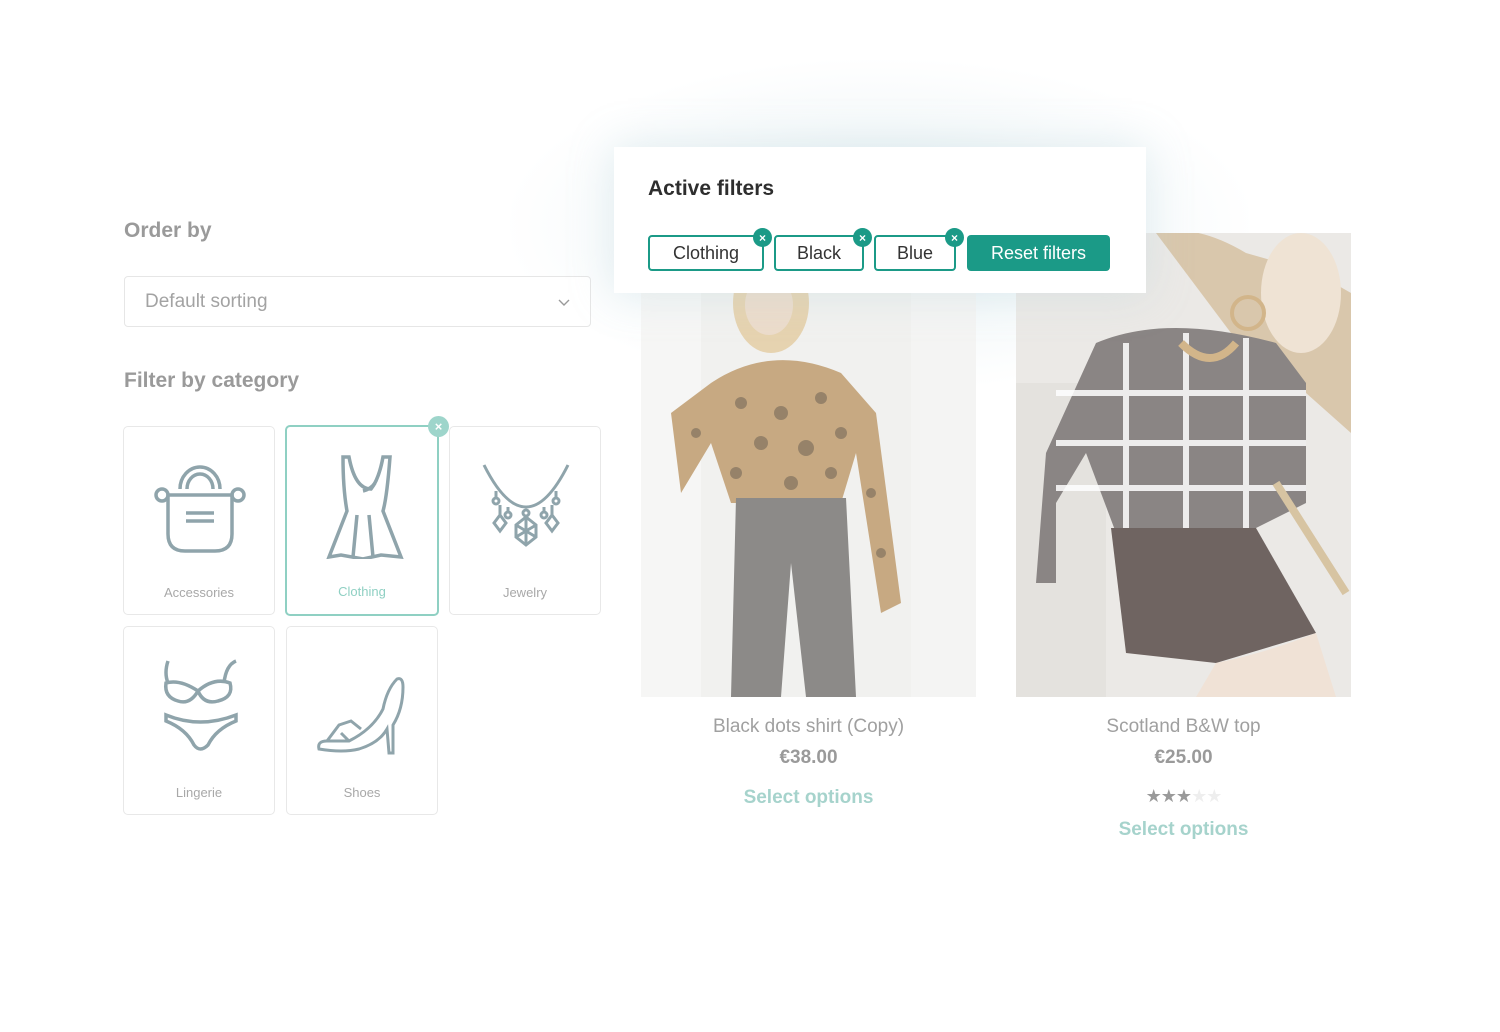 Image resolution: width=1500 pixels, height=1032 pixels. I want to click on category-shoes: Shoes, so click(362, 720).